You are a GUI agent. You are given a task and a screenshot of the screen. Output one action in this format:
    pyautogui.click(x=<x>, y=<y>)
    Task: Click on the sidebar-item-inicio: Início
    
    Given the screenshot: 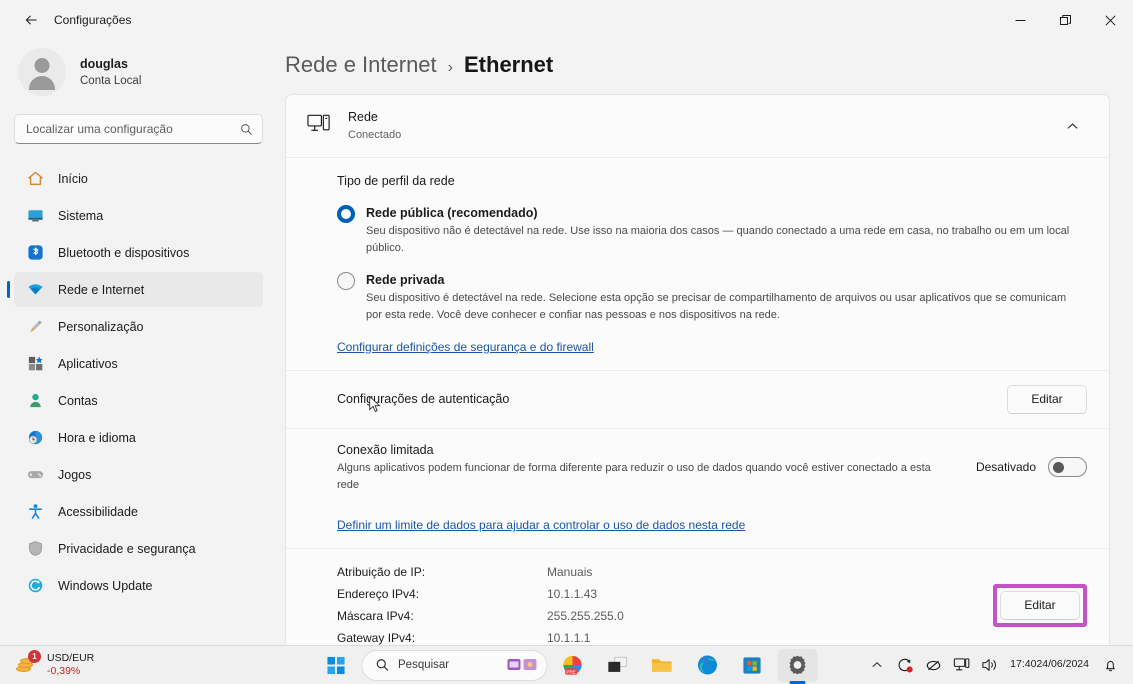 What is the action you would take?
    pyautogui.click(x=138, y=178)
    